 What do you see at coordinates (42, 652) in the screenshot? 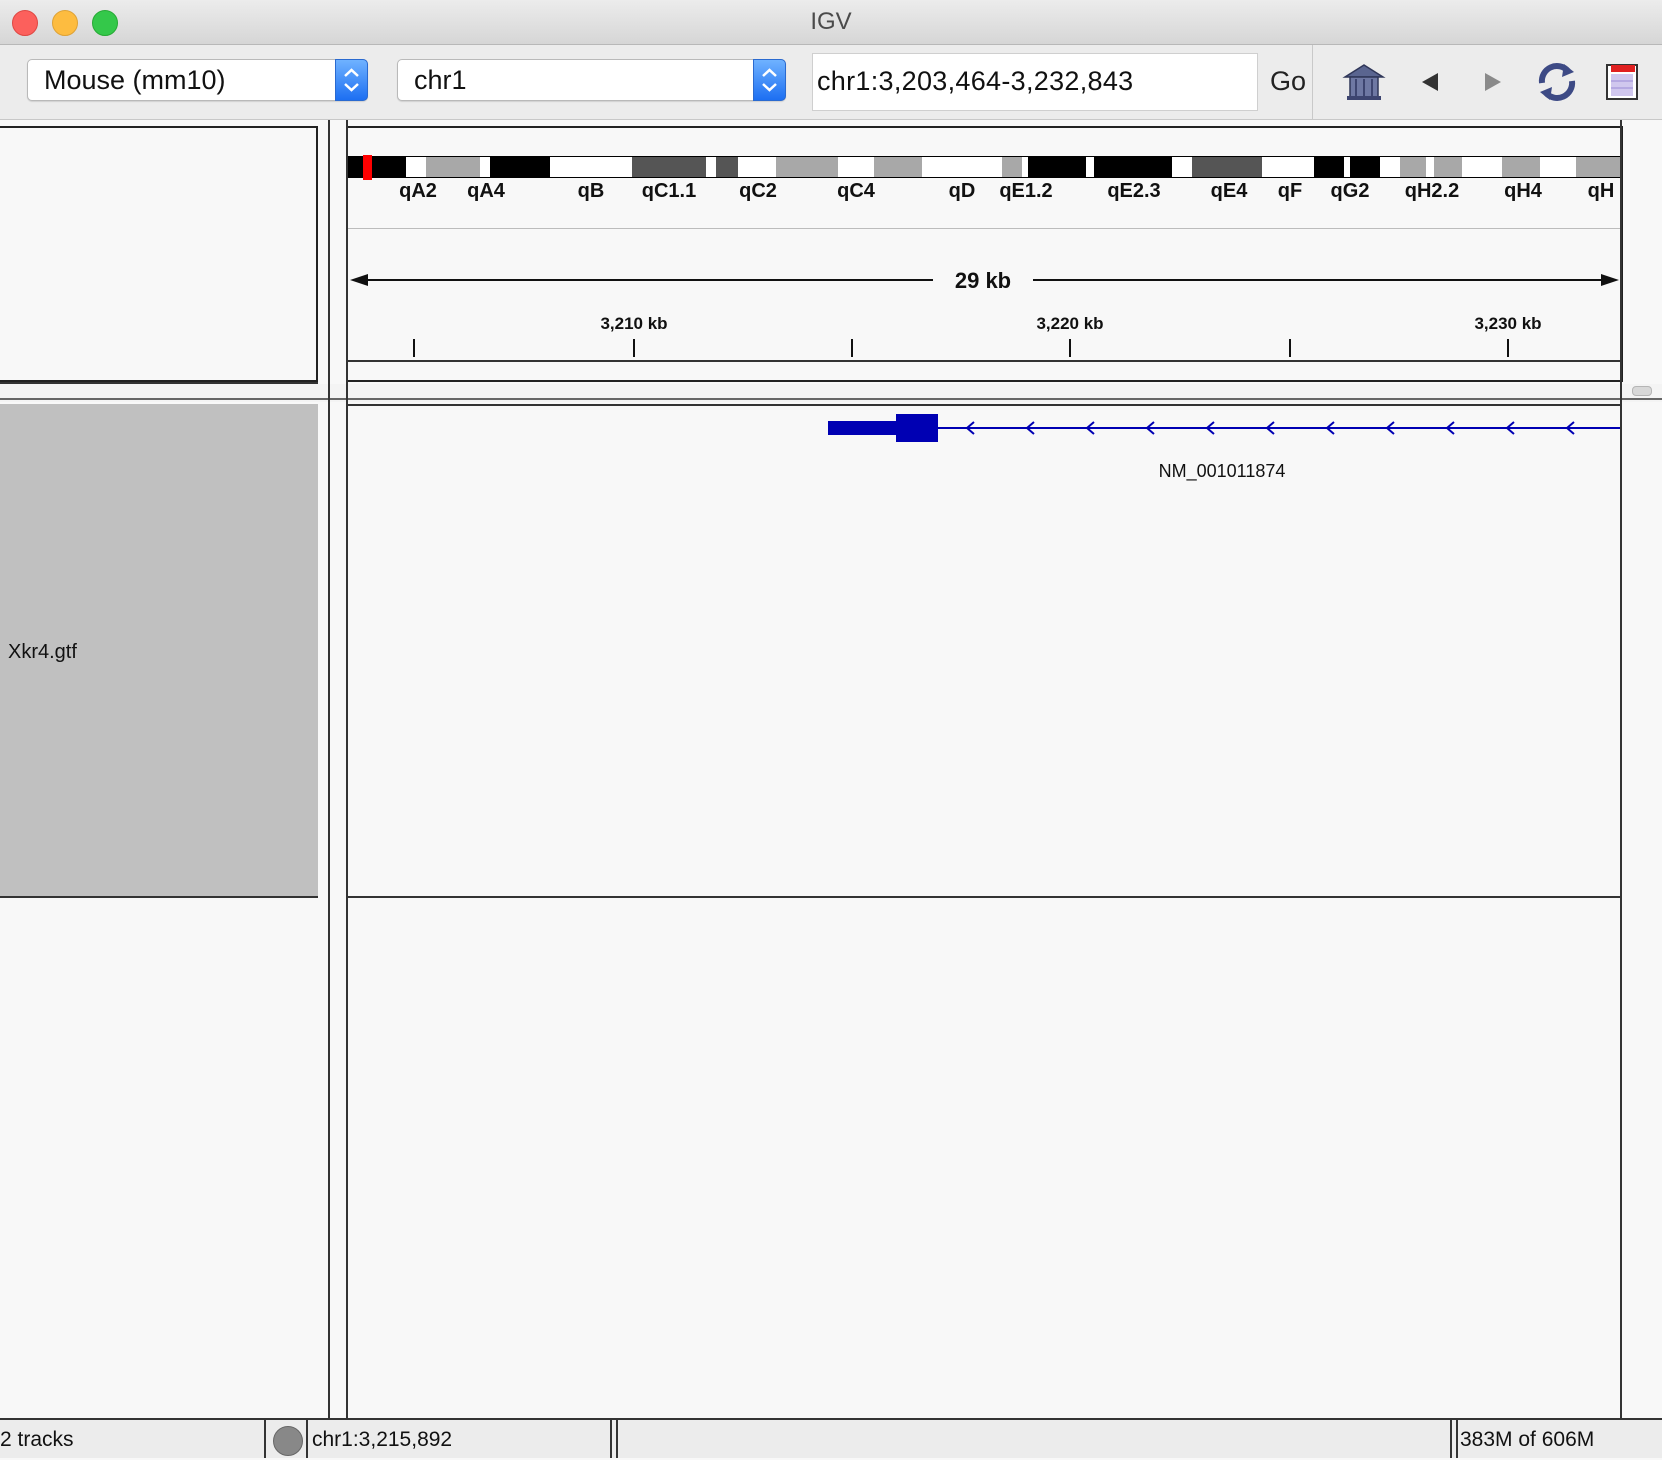
I see `track-name: Xkr4.gtf` at bounding box center [42, 652].